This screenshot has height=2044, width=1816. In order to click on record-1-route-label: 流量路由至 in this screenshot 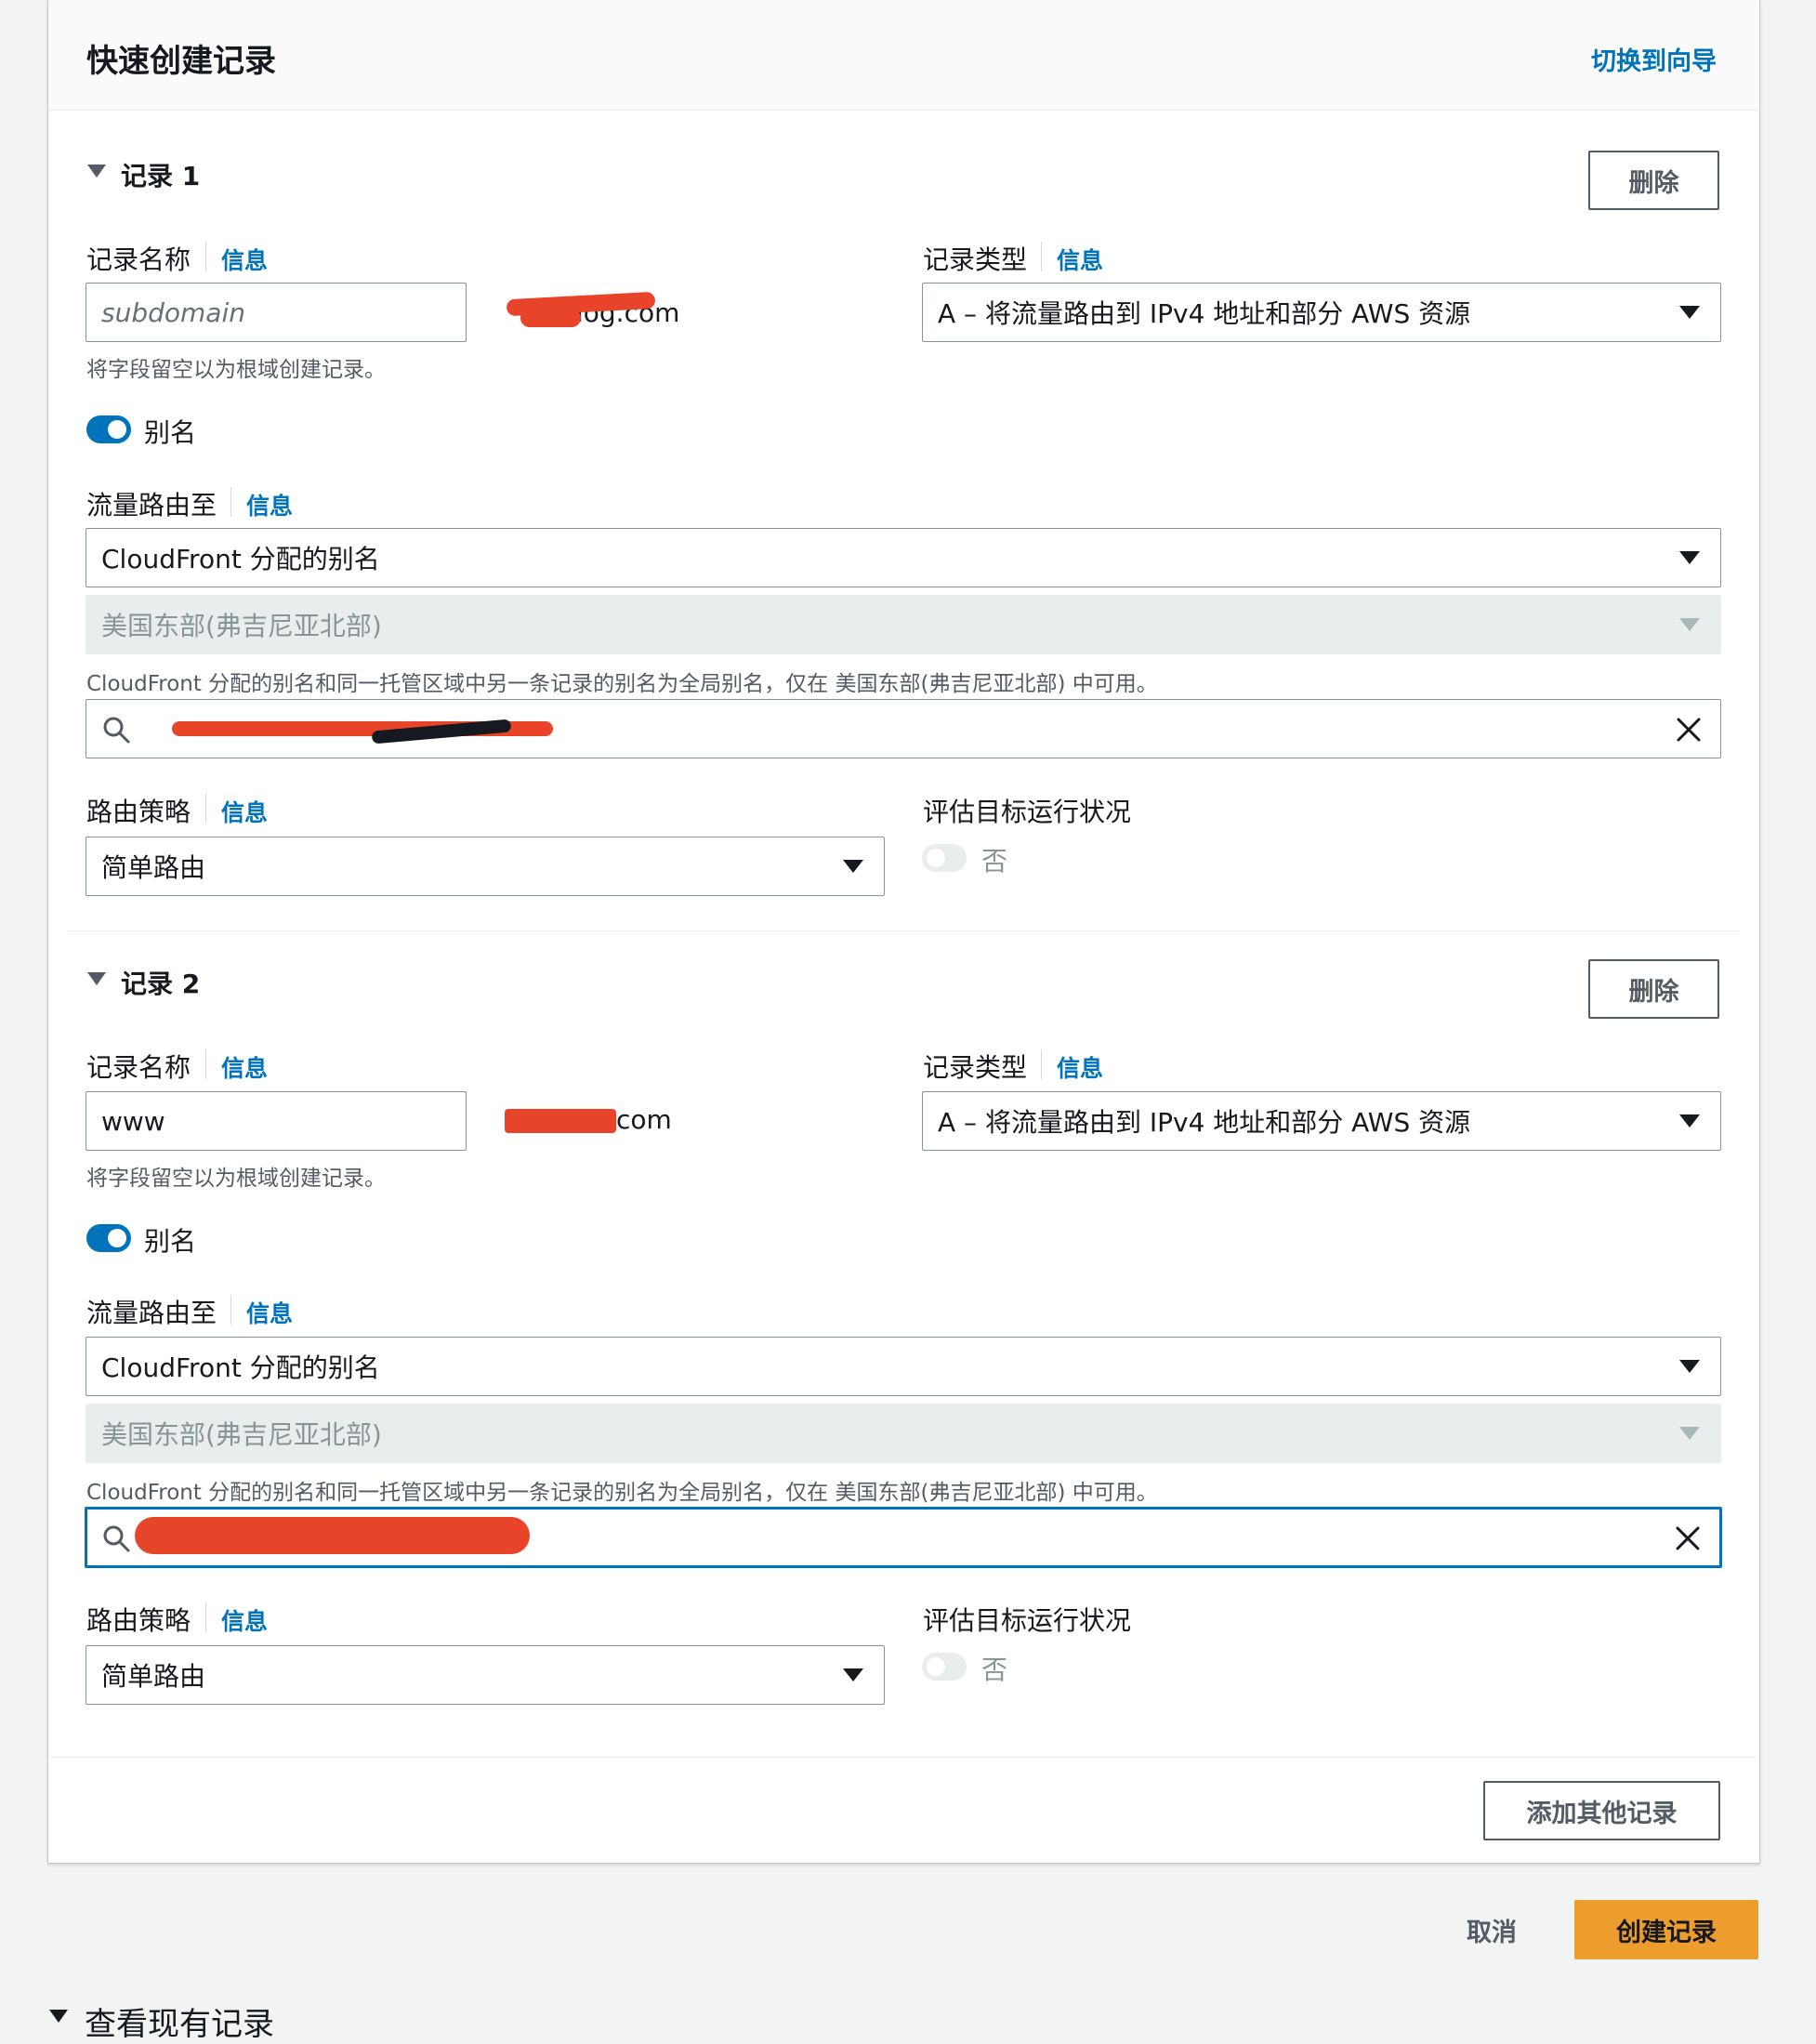, I will do `click(152, 505)`.